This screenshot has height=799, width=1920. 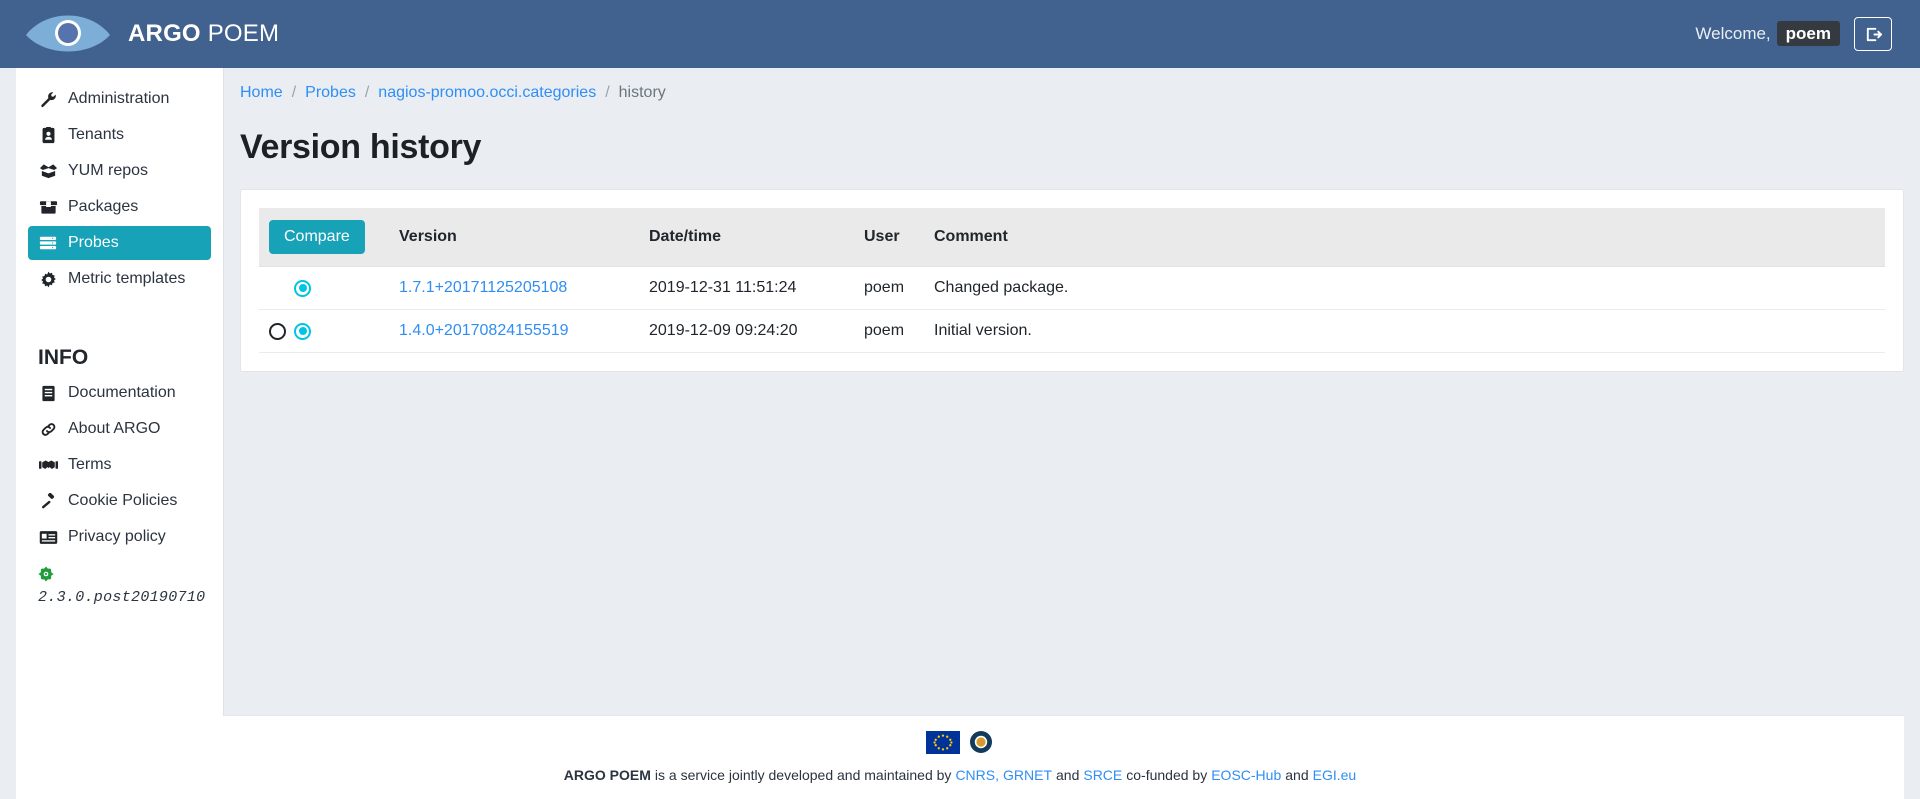 What do you see at coordinates (48, 207) in the screenshot?
I see `box-icon` at bounding box center [48, 207].